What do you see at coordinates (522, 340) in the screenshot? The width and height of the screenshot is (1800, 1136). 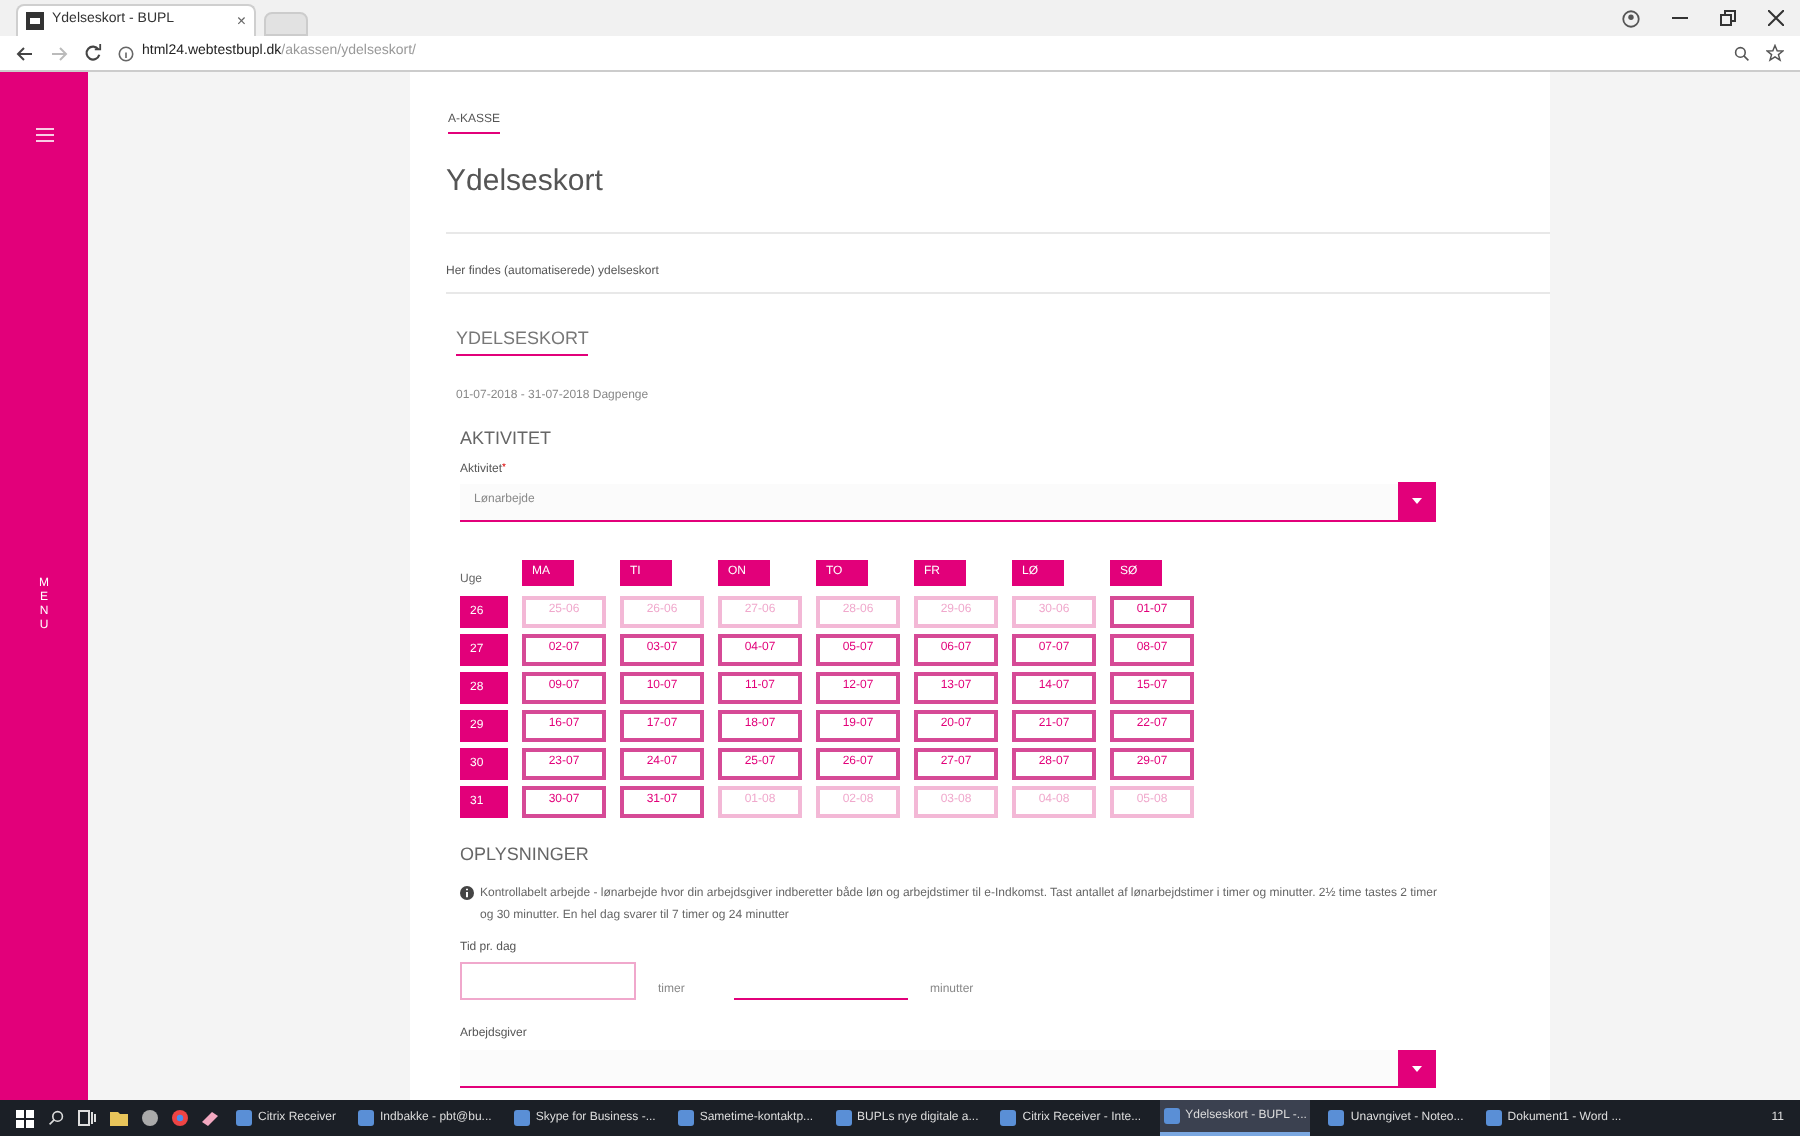 I see `section-title: YDELSESKORT` at bounding box center [522, 340].